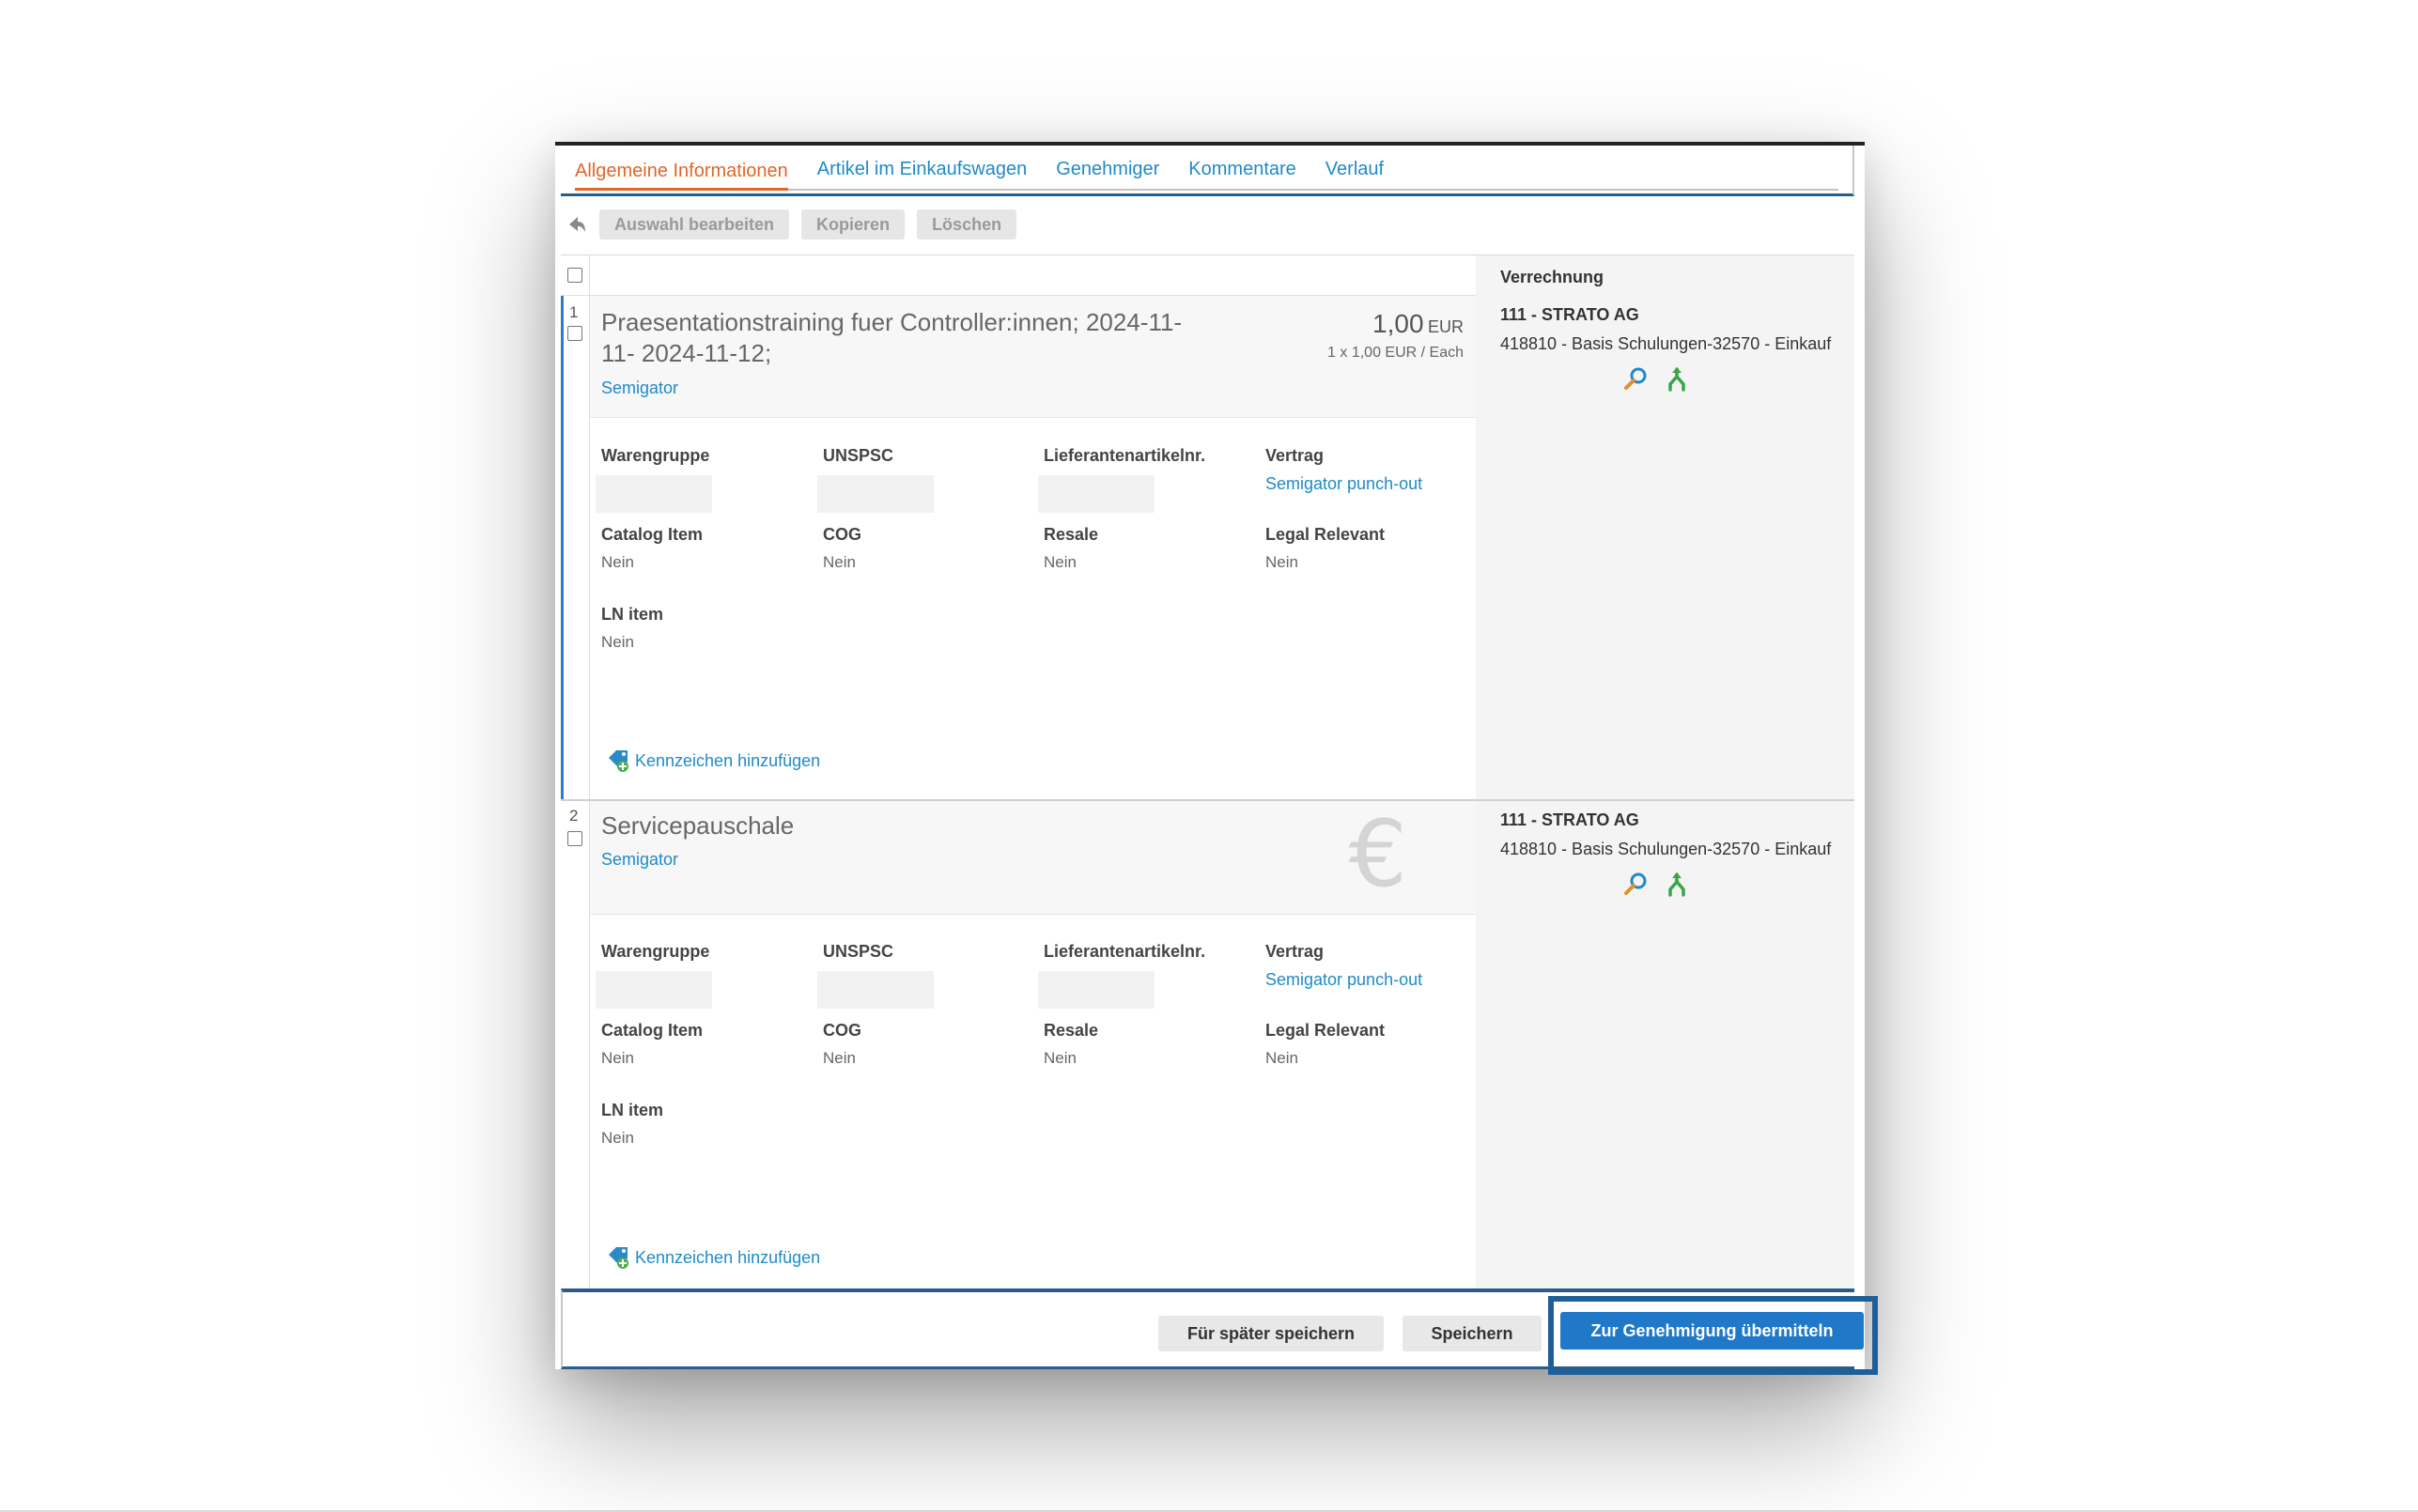 This screenshot has height=1512, width=2418. Describe the element at coordinates (791, 225) in the screenshot. I see `item-toolbar: Auswahl bearbeiten Kopieren Löschen` at that location.